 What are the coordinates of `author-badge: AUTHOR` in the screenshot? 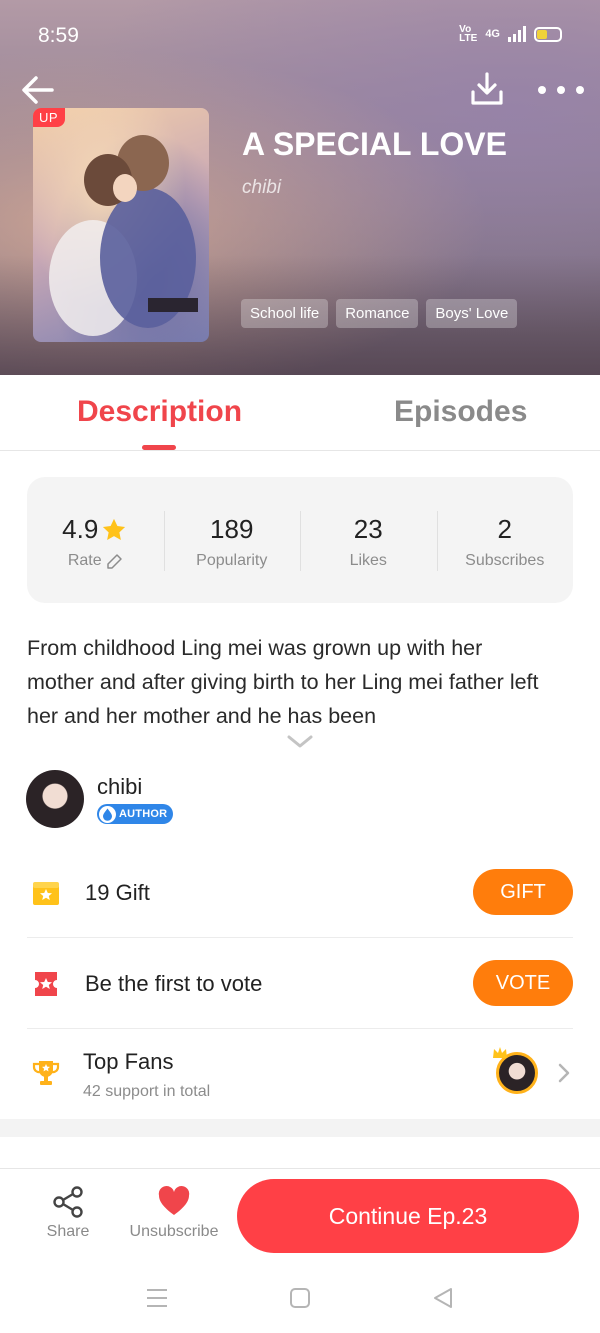 It's located at (135, 814).